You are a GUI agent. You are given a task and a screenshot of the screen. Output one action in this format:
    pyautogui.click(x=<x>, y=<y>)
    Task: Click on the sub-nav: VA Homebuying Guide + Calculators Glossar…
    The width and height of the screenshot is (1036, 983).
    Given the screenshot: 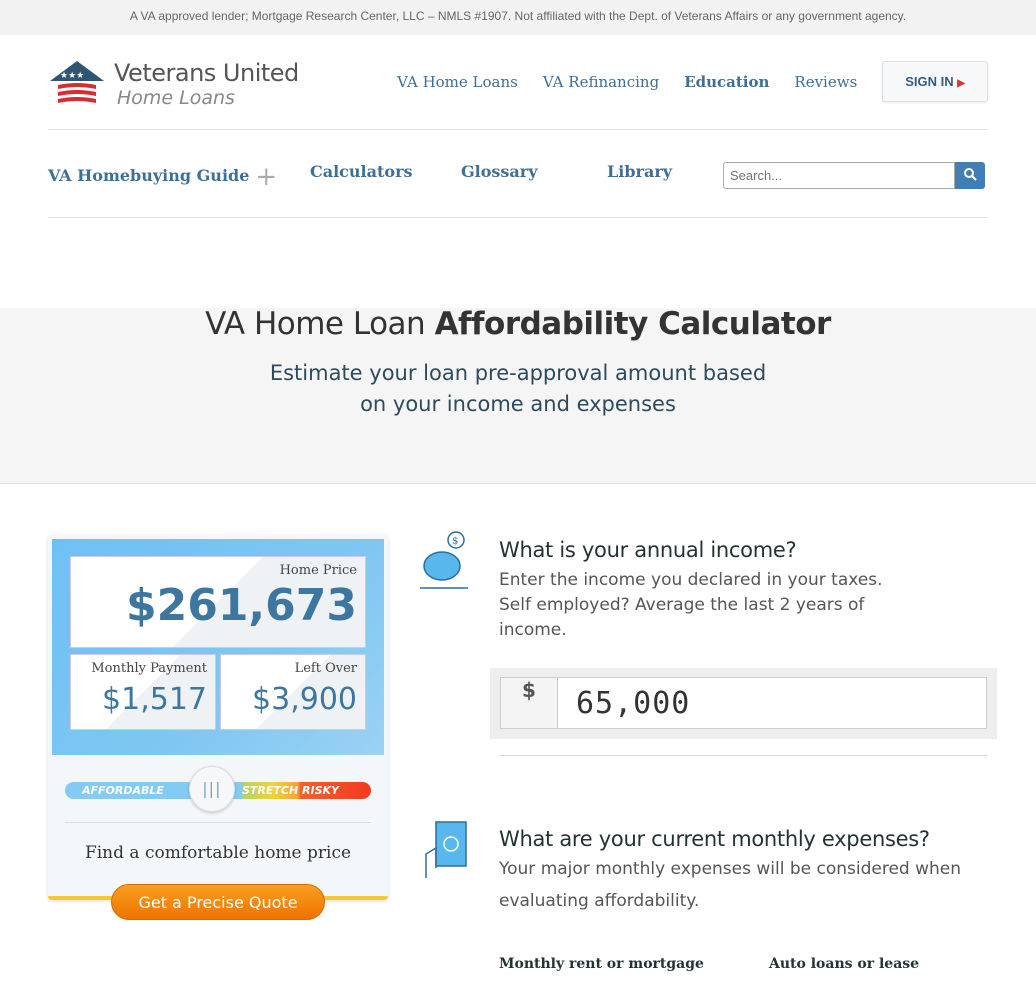 What is the action you would take?
    pyautogui.click(x=518, y=174)
    